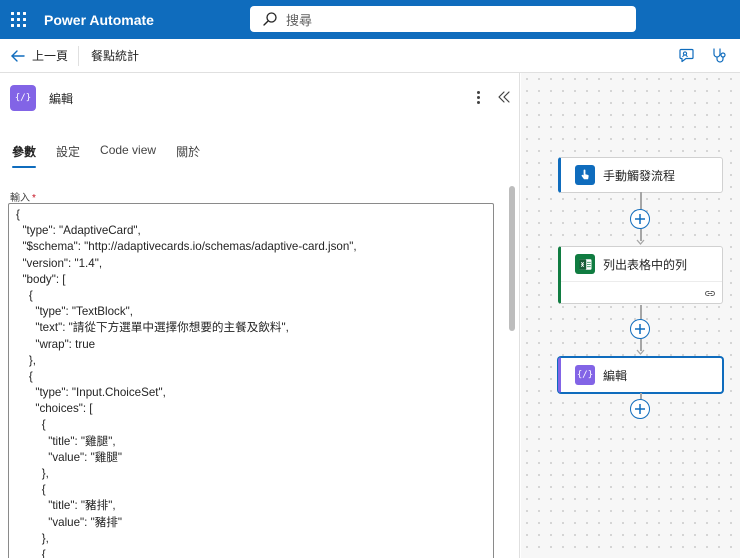  I want to click on header-actions, so click(703, 55).